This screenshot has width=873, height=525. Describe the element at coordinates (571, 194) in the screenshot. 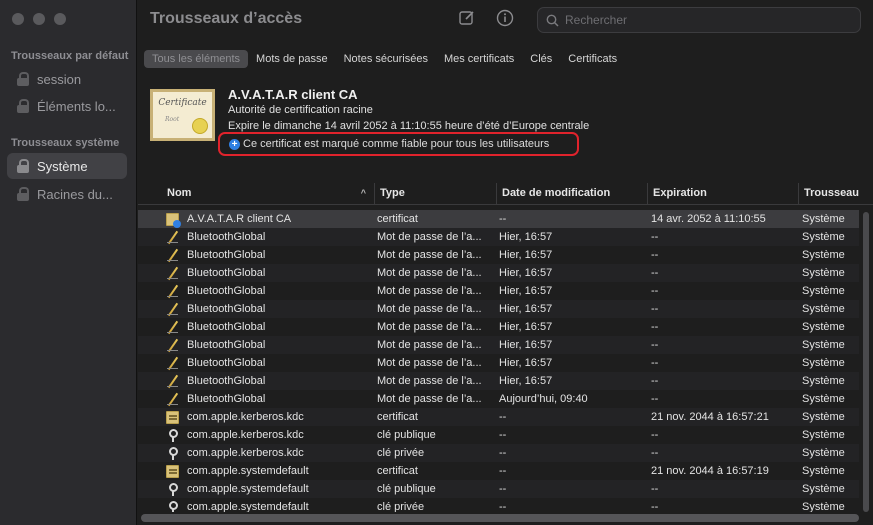

I see `column-header-date: Date de modification` at that location.